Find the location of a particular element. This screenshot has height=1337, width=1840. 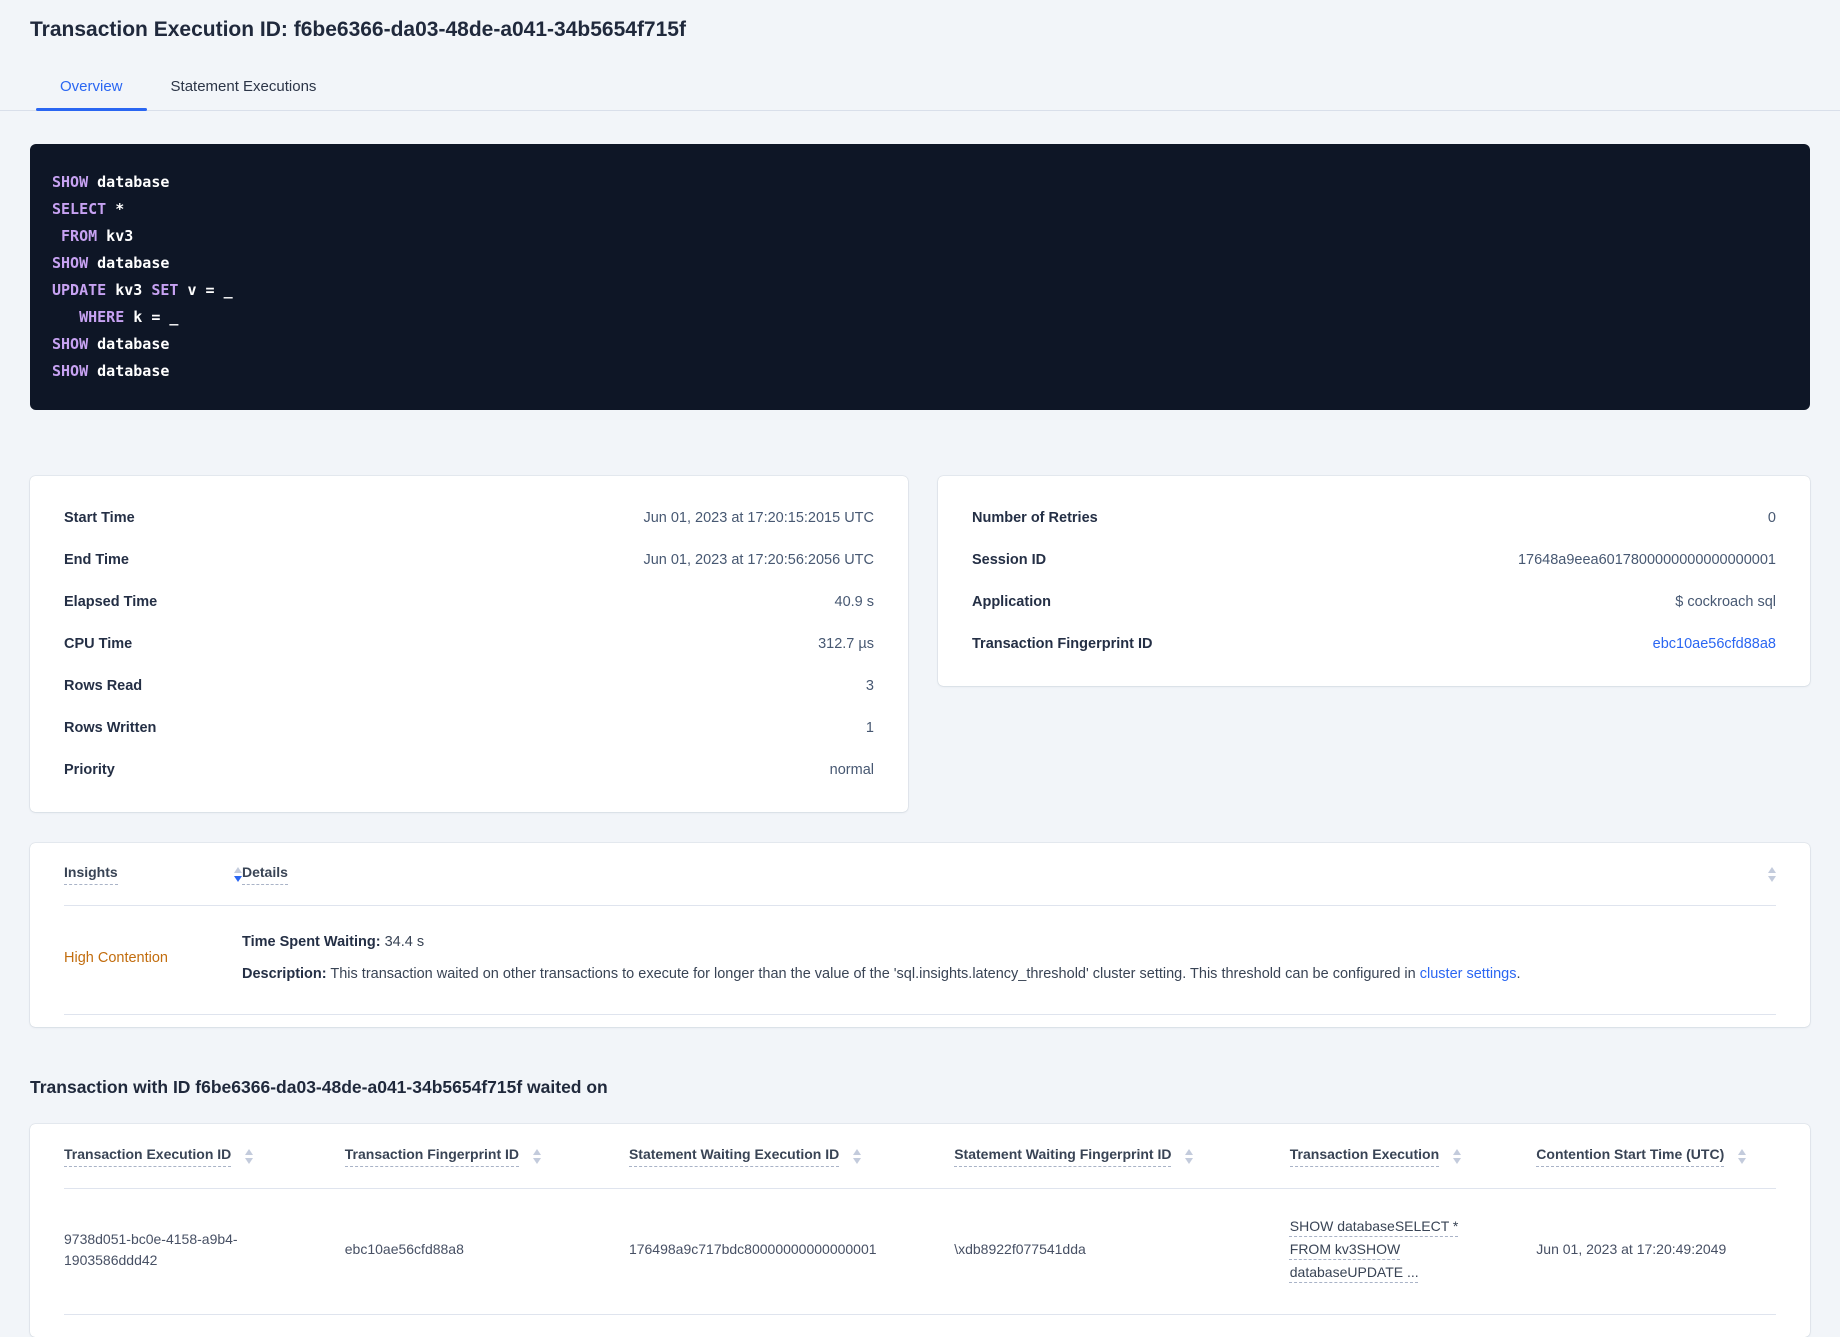

column-header: Transaction Fingerprint ID is located at coordinates (486, 1156).